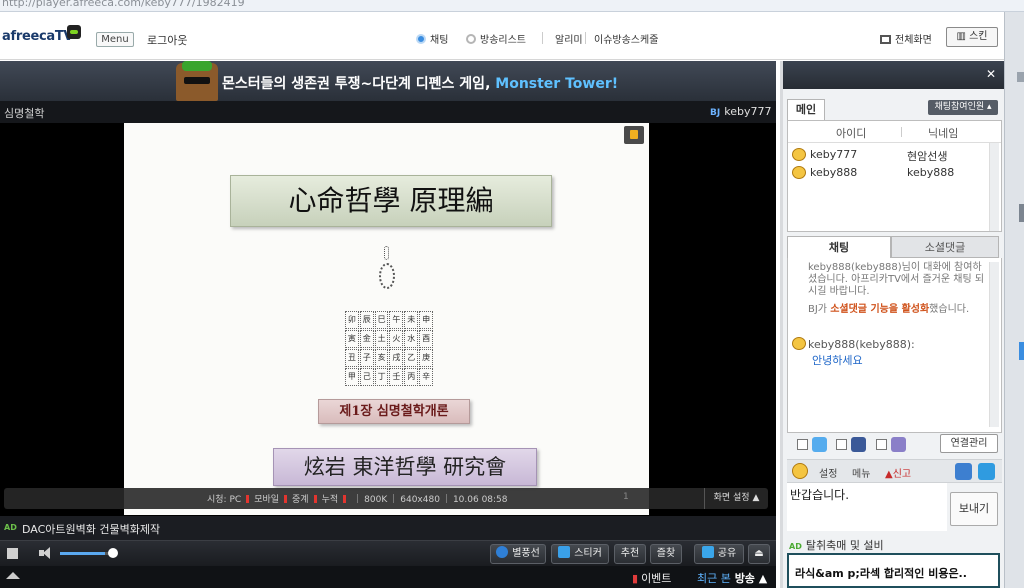  I want to click on resolution: 640x480, so click(420, 500).